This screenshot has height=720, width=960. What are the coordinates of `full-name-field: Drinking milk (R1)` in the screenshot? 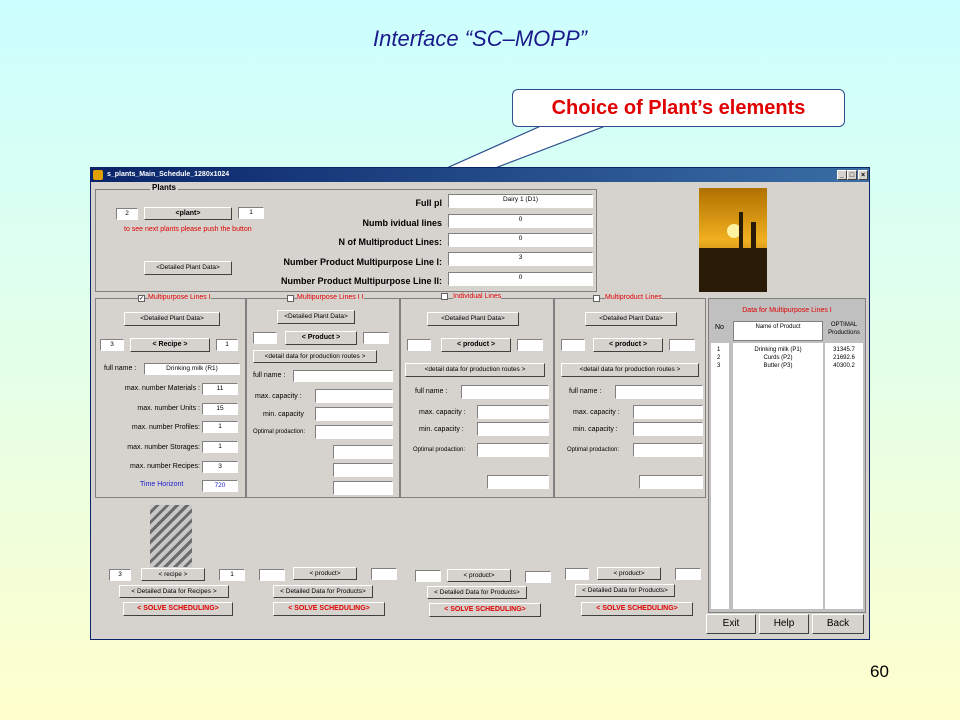 It's located at (192, 369).